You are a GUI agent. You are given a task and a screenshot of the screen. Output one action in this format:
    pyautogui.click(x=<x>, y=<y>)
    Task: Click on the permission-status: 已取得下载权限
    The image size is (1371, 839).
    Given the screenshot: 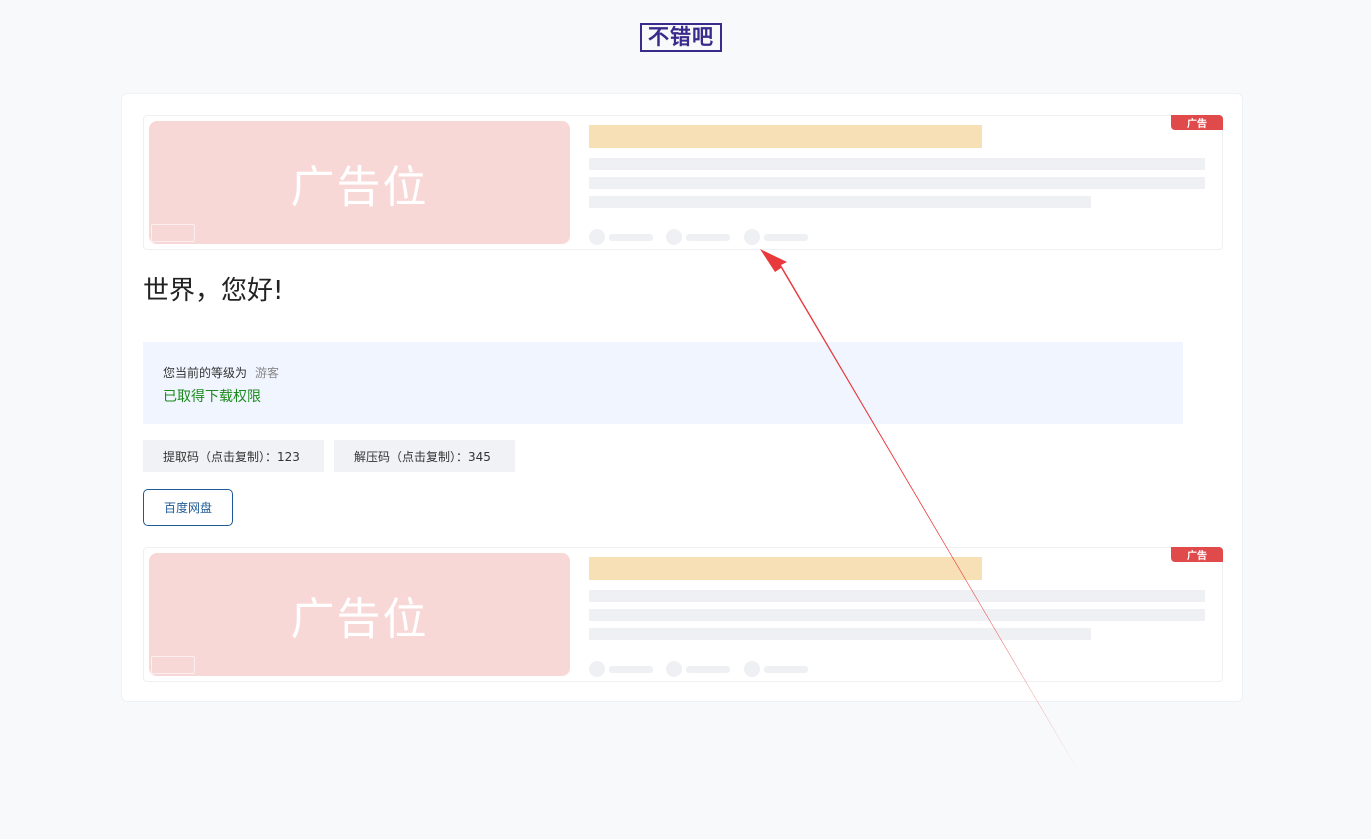 What is the action you would take?
    pyautogui.click(x=212, y=397)
    